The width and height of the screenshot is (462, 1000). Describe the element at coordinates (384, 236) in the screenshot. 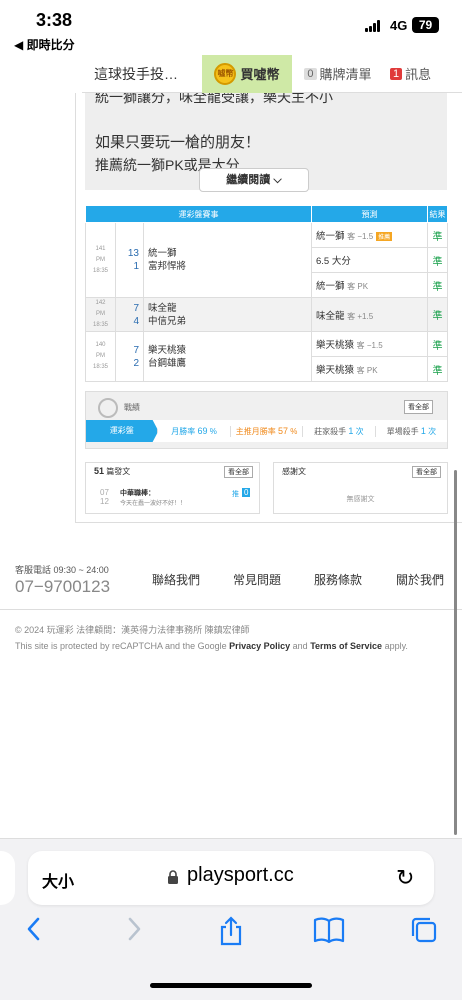

I see `recommend-tag: 推薦` at that location.